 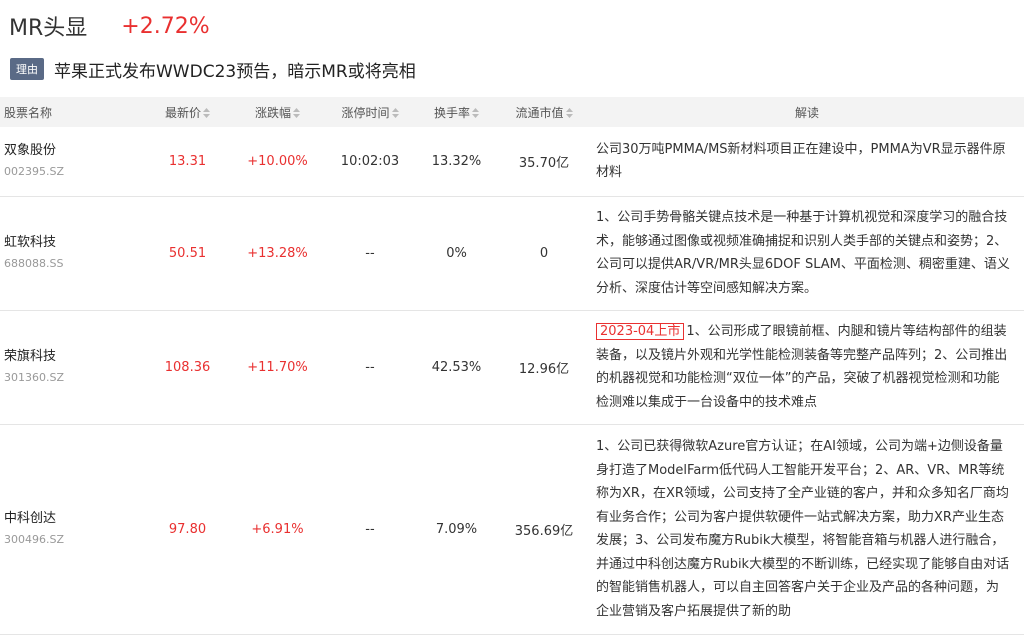 I want to click on stock-name: 双象股份, so click(x=74, y=151).